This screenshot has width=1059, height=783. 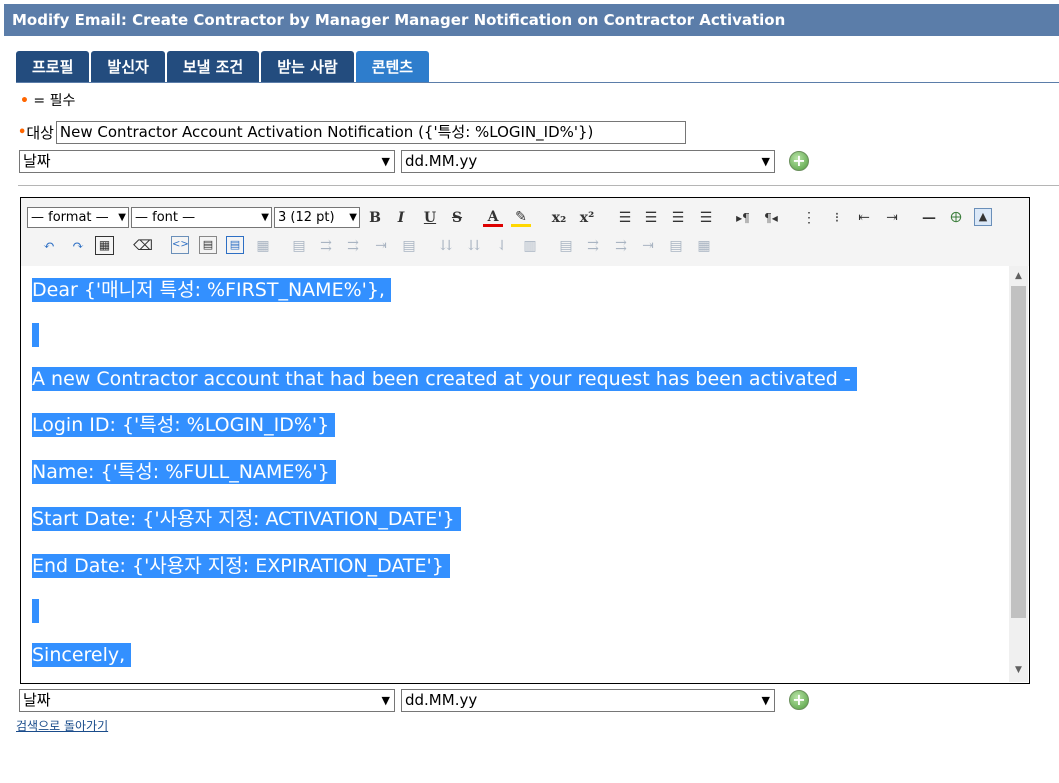 I want to click on insert-col-before-icon: ⇊, so click(x=446, y=246).